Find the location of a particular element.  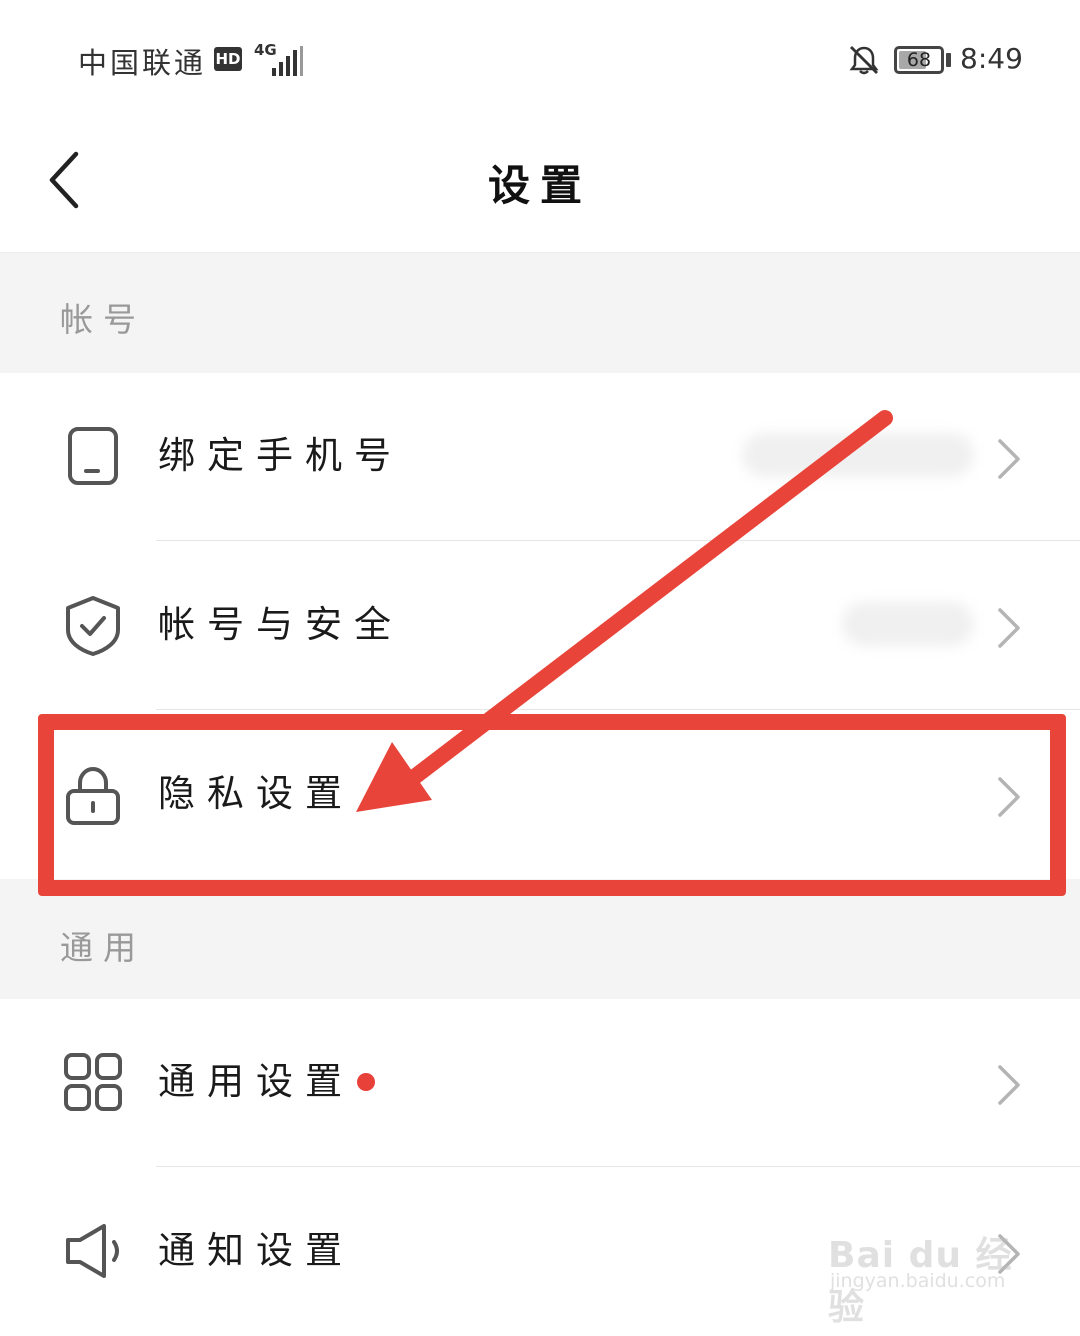

red-dot-badge is located at coordinates (366, 1082).